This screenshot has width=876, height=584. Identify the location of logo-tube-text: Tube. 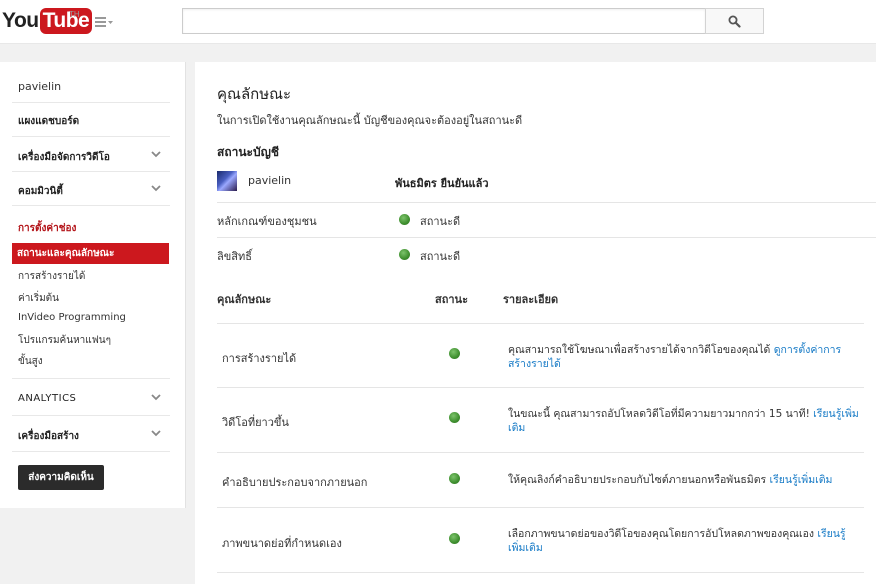
(66, 21).